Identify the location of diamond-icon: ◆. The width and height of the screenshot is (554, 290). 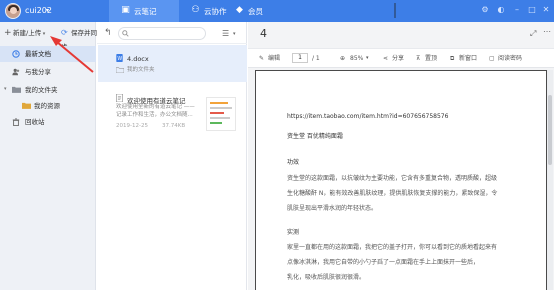
(239, 10).